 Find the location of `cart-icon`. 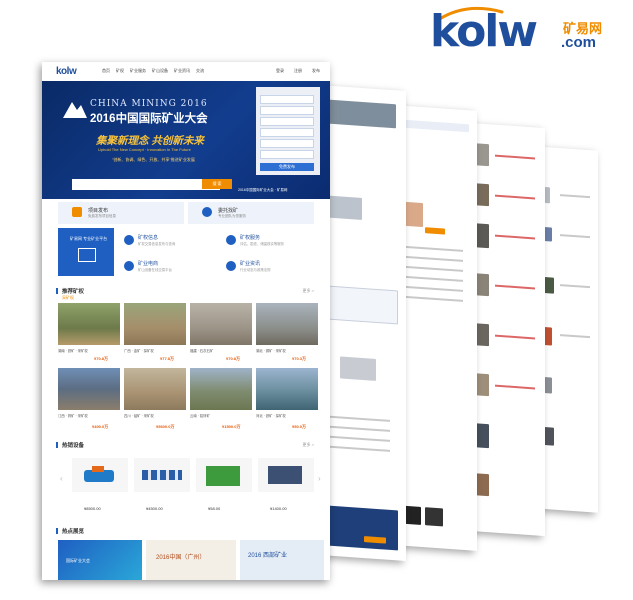

cart-icon is located at coordinates (129, 266).